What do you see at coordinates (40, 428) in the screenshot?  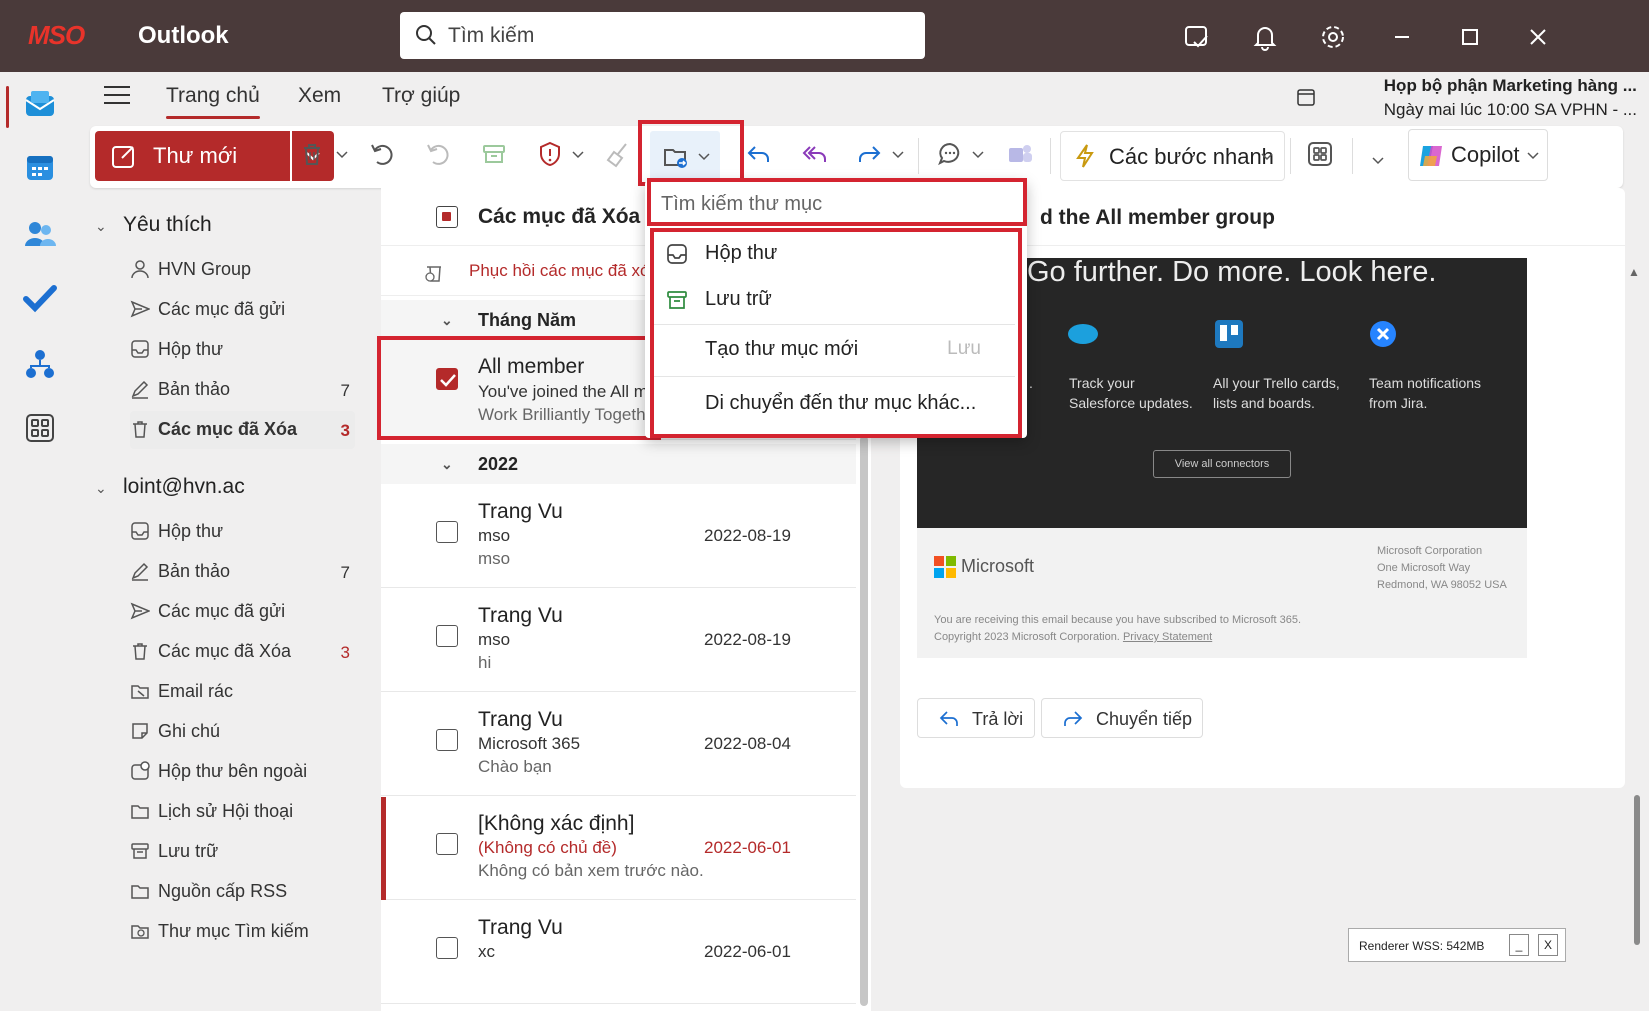 I see `apps-icon` at bounding box center [40, 428].